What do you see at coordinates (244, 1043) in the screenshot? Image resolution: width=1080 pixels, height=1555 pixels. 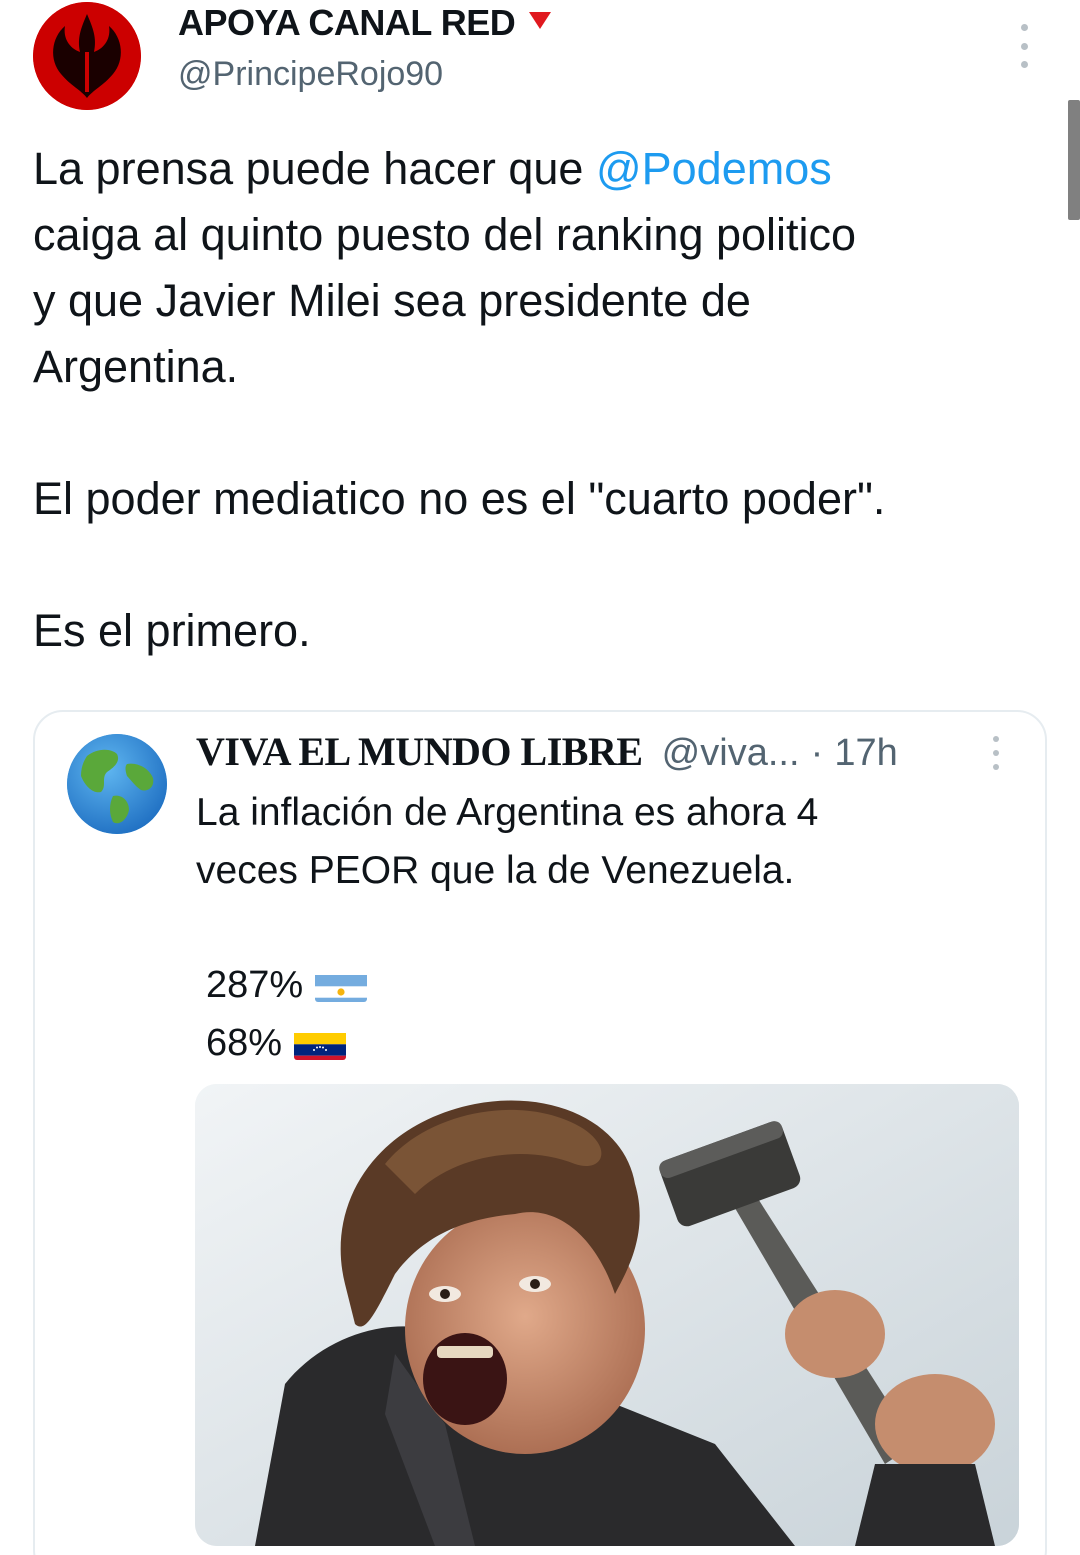 I see `stat-value: 68%` at bounding box center [244, 1043].